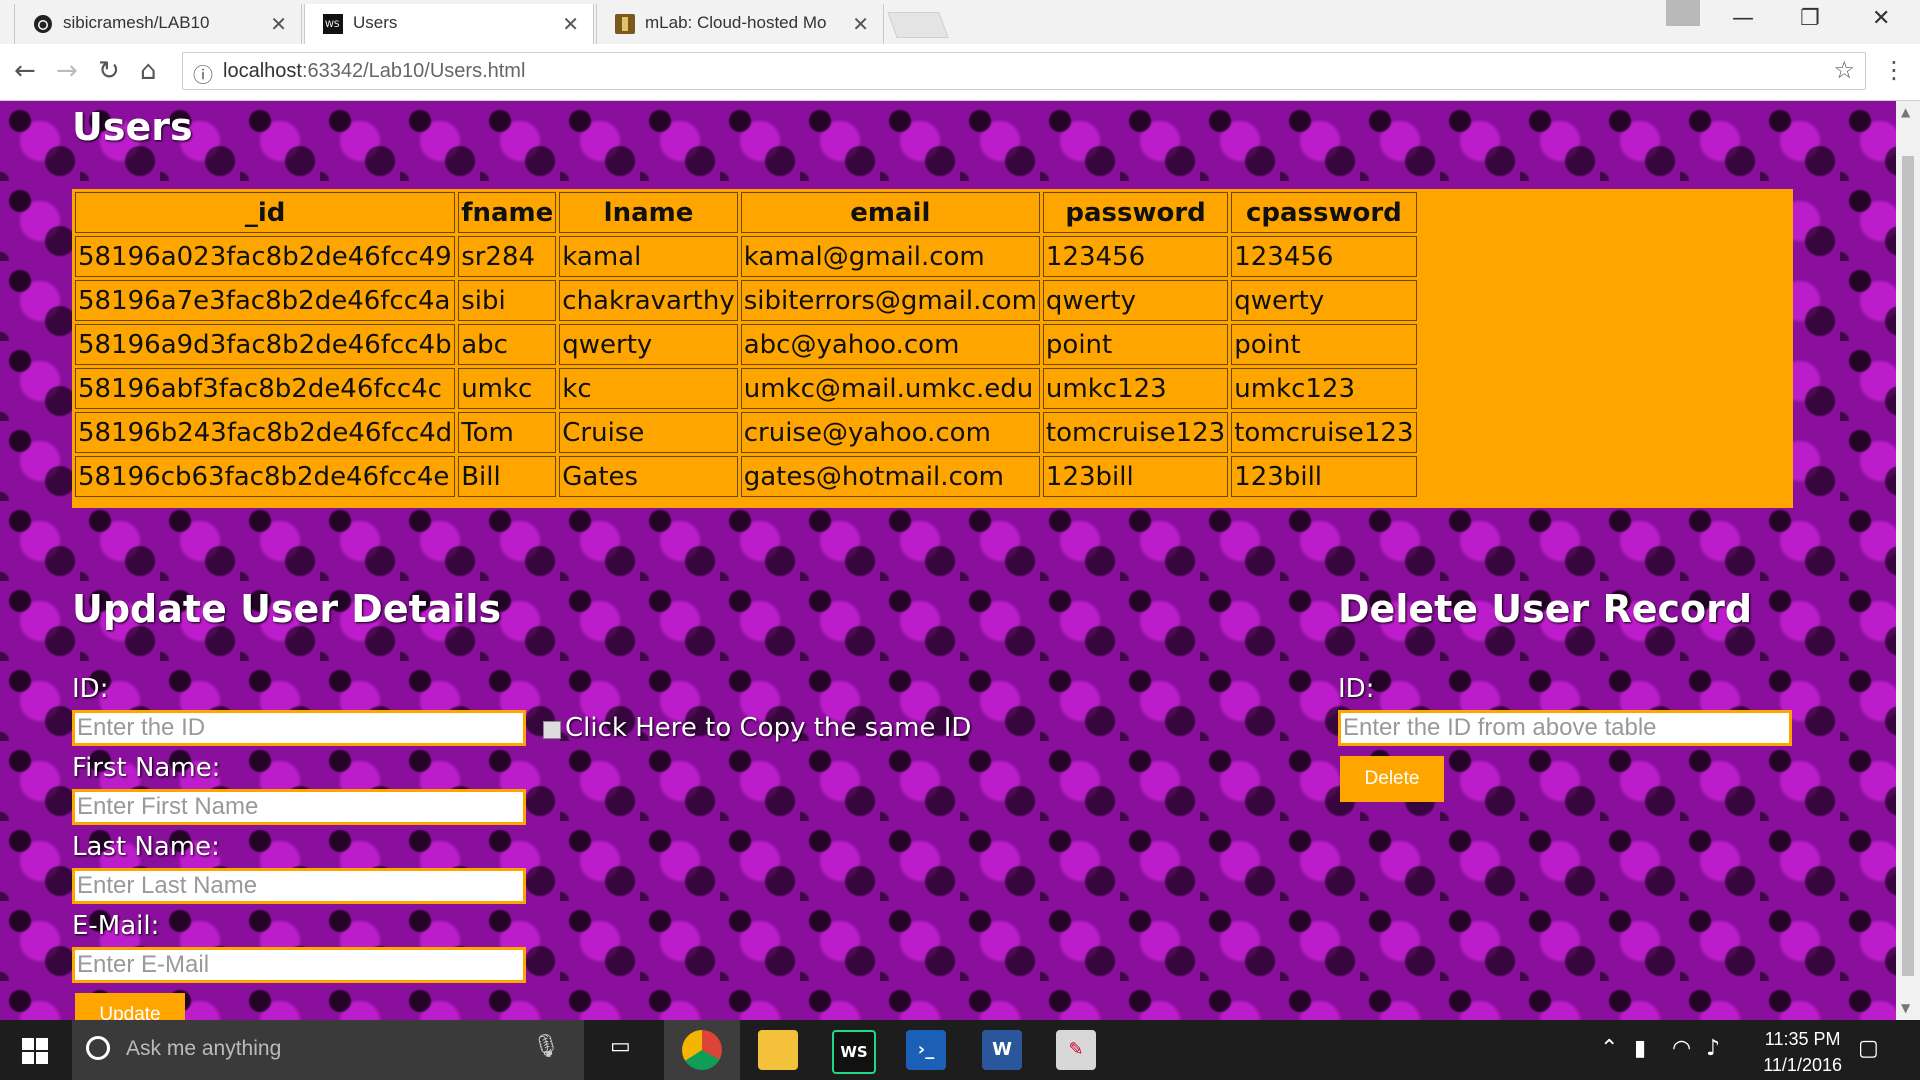  I want to click on last-name-input, so click(299, 886).